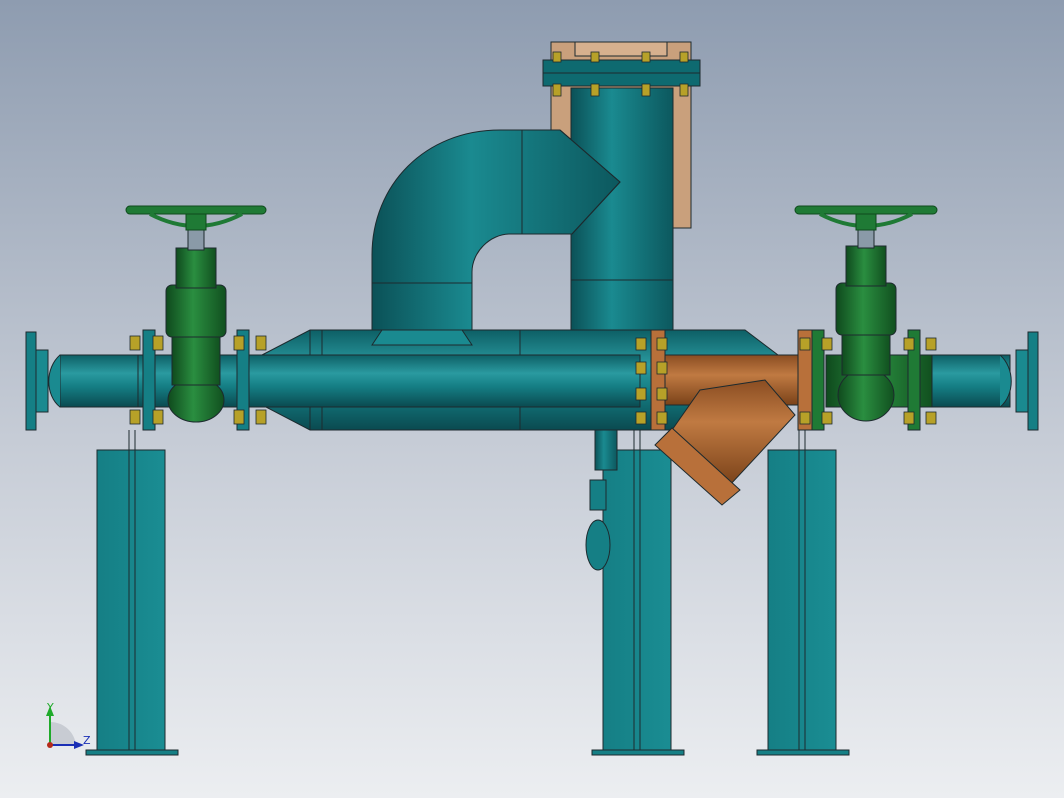 Image resolution: width=1064 pixels, height=798 pixels. Describe the element at coordinates (132, 593) in the screenshot. I see `support-leg-left` at that location.